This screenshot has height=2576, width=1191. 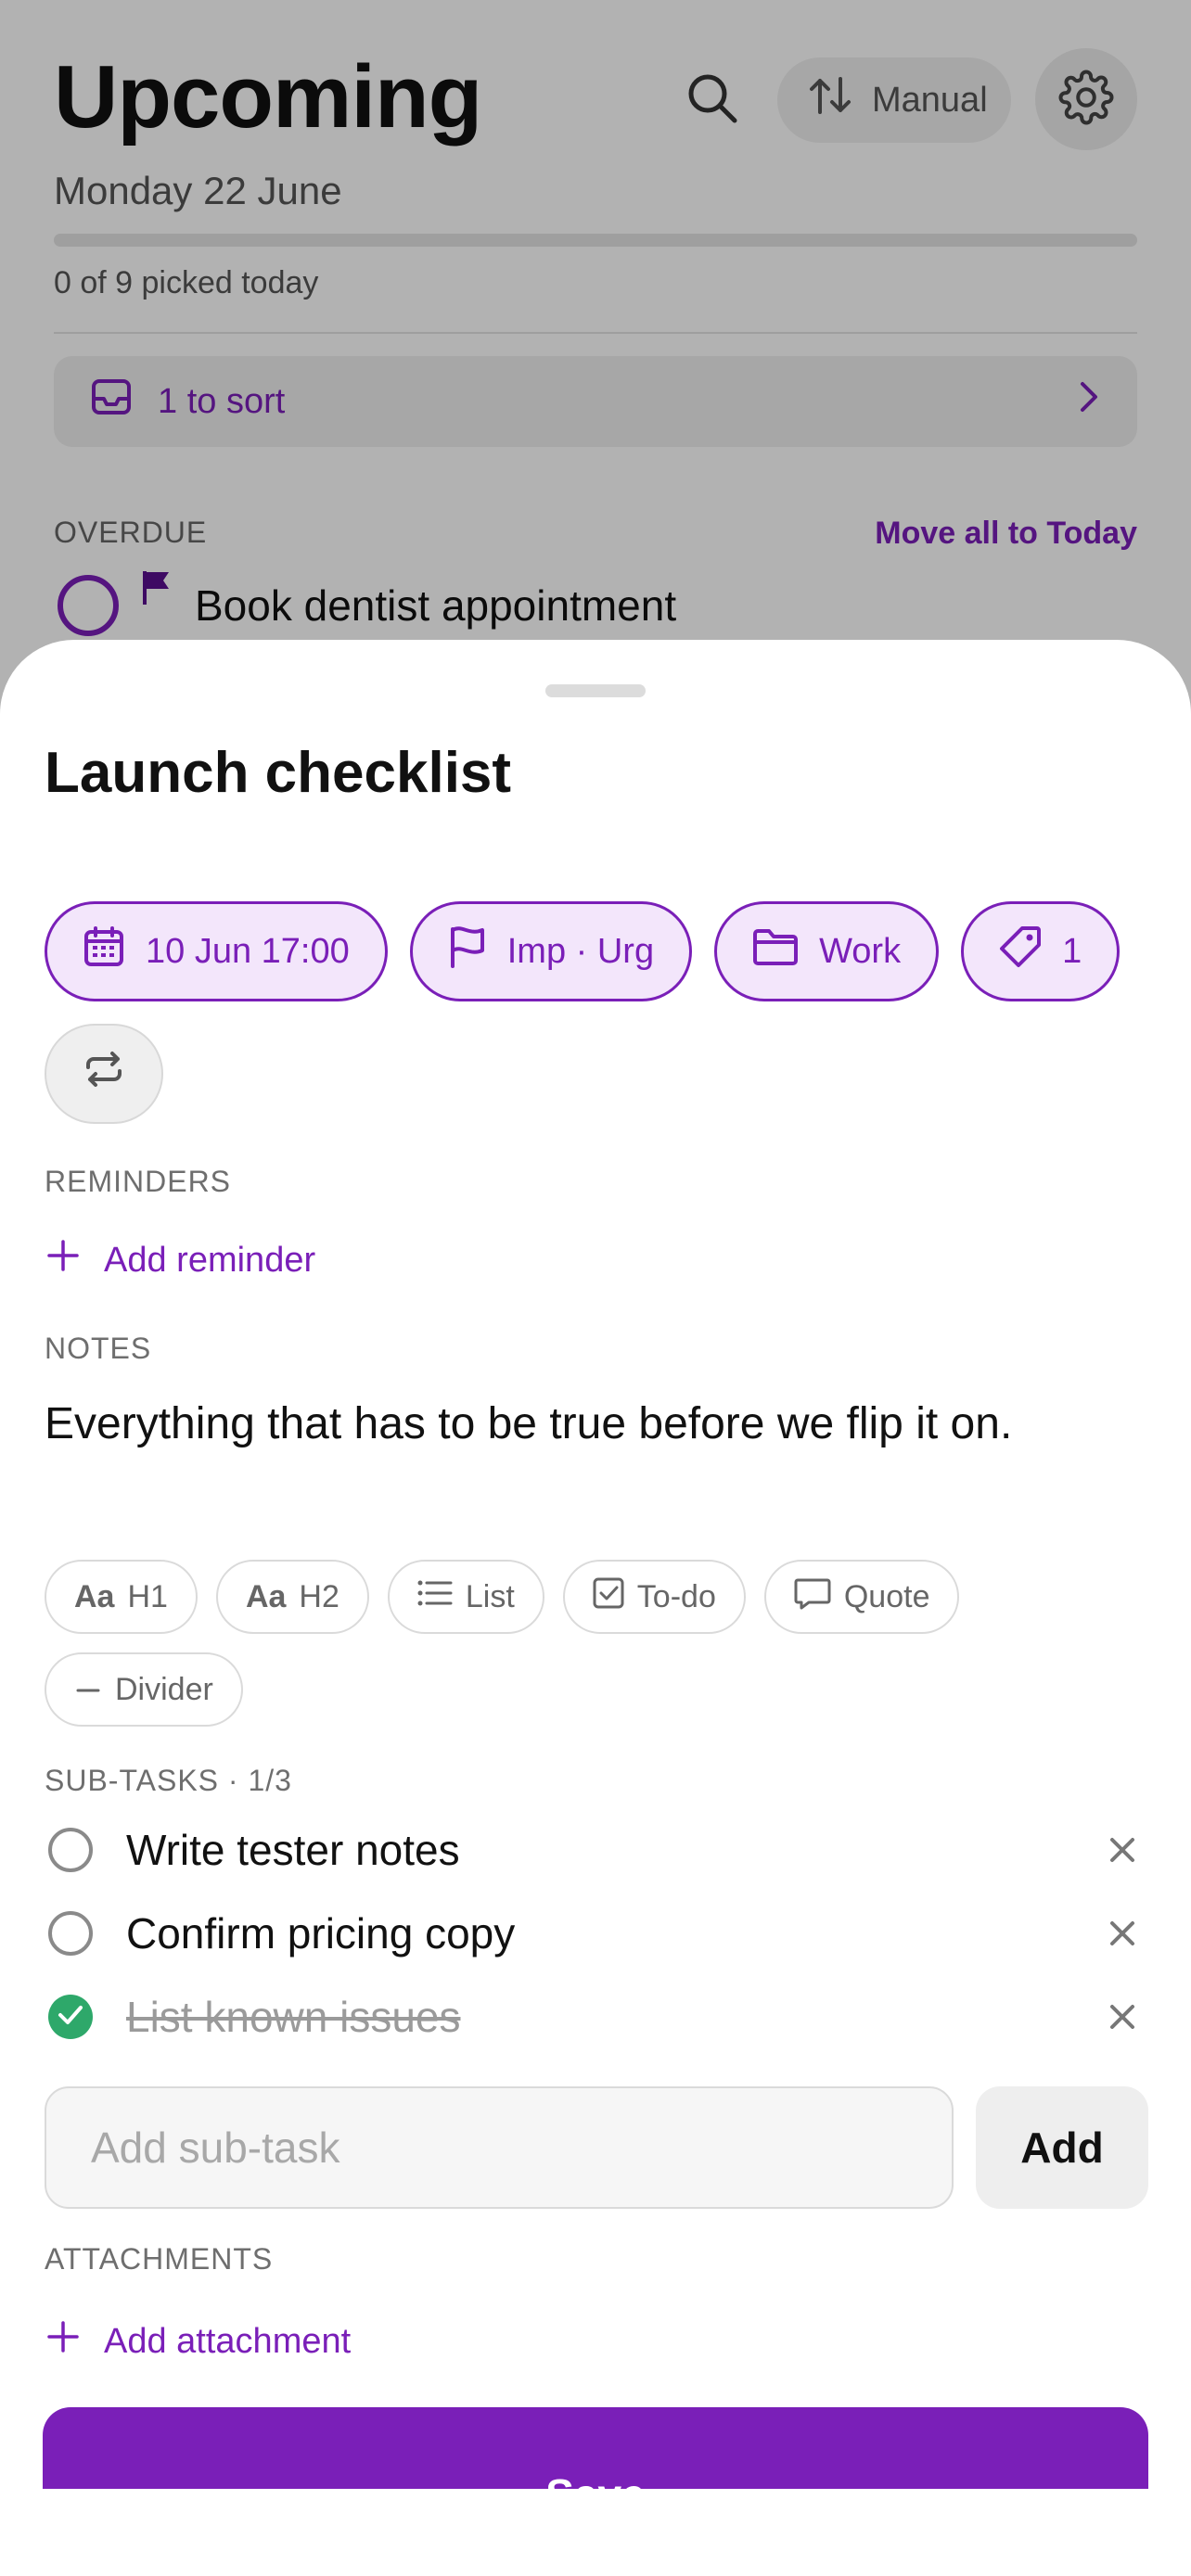 What do you see at coordinates (159, 2259) in the screenshot?
I see `attachments-heading: ATTACHMENTS` at bounding box center [159, 2259].